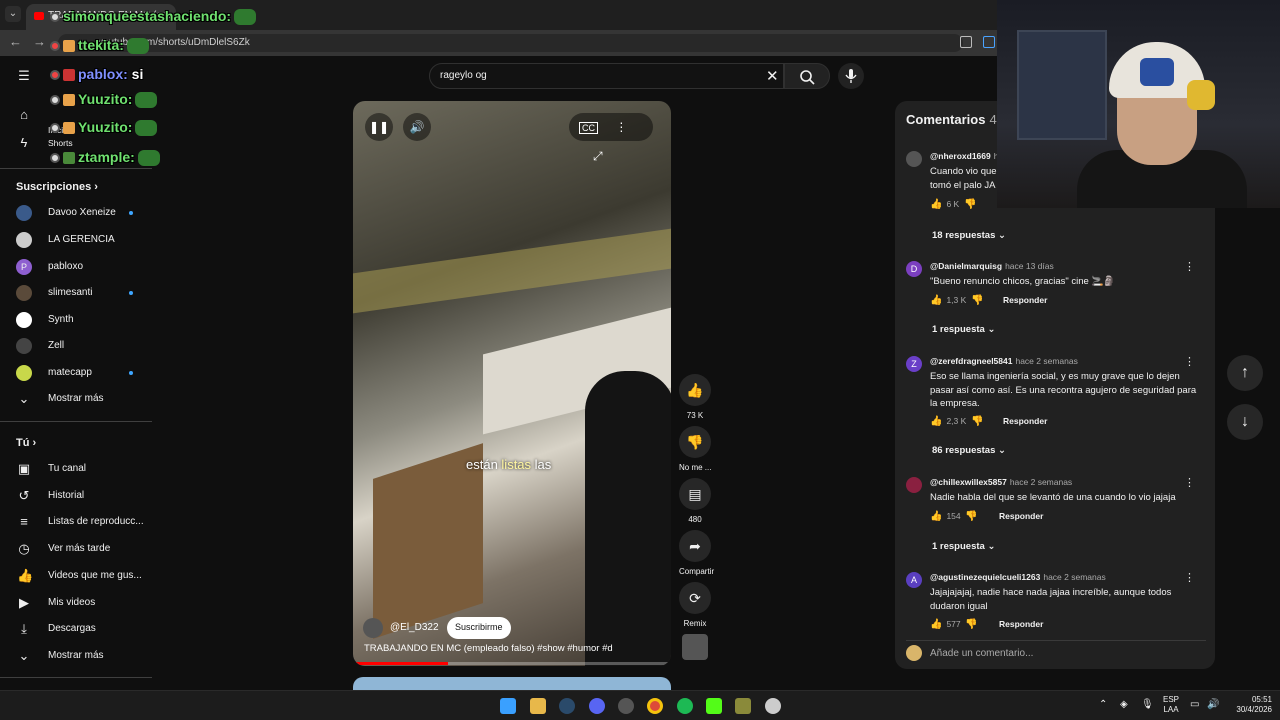 The width and height of the screenshot is (1280, 720). What do you see at coordinates (79, 267) in the screenshot?
I see `subscription-item: Ppabloxo` at bounding box center [79, 267].